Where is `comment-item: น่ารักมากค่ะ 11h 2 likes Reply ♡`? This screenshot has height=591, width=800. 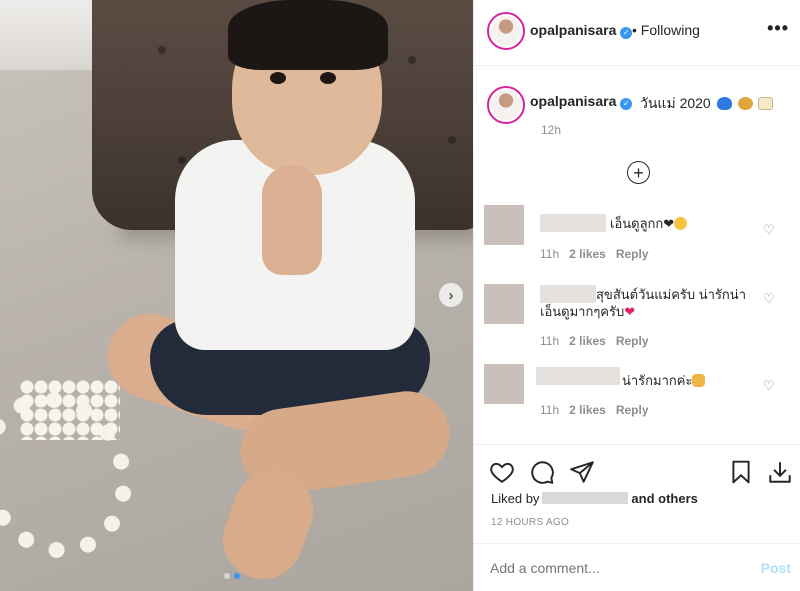
comment-item: น่ารักมากค่ะ 11h 2 likes Reply ♡ is located at coordinates (637, 404).